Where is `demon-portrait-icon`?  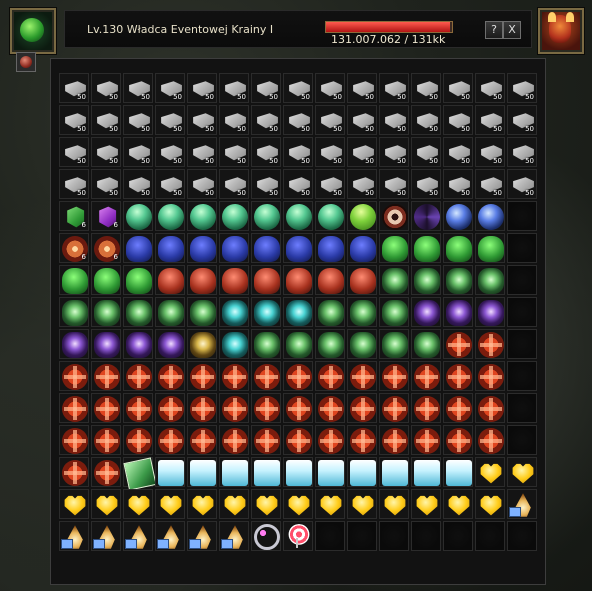
demon-portrait-icon is located at coordinates (561, 31).